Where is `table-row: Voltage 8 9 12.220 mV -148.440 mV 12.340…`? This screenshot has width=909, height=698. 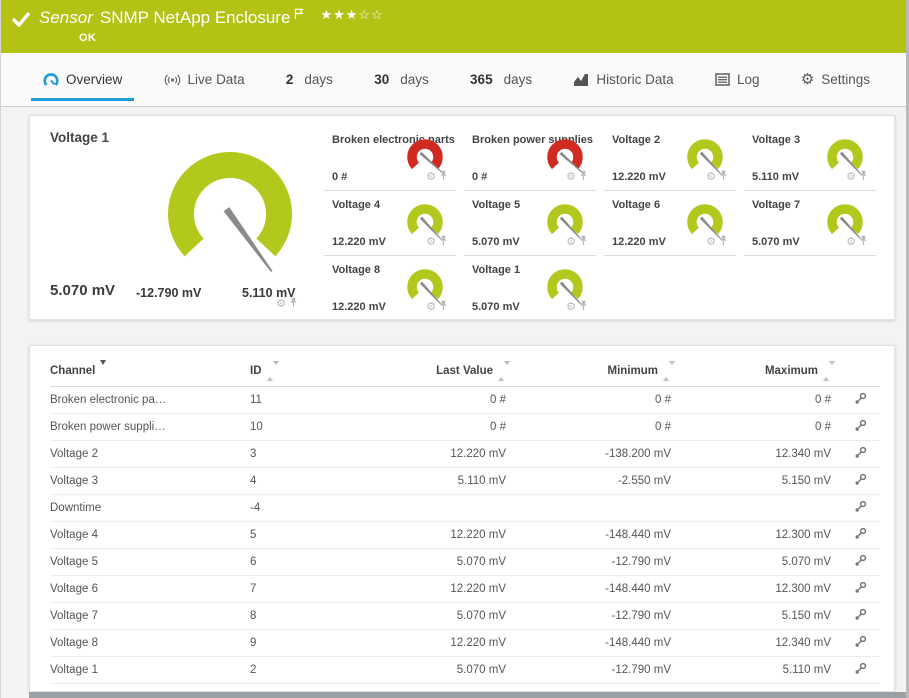 table-row: Voltage 8 9 12.220 mV -148.440 mV 12.340… is located at coordinates (465, 643).